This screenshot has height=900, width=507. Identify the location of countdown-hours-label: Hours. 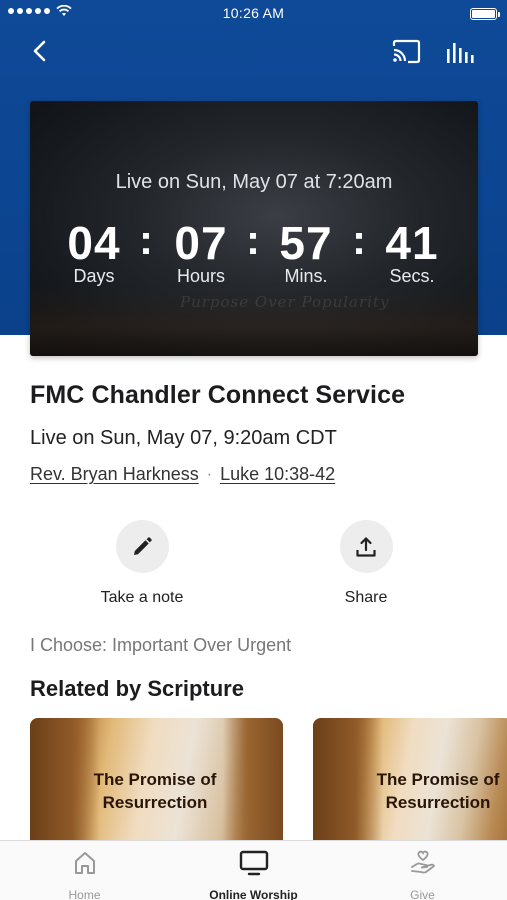
(200, 276).